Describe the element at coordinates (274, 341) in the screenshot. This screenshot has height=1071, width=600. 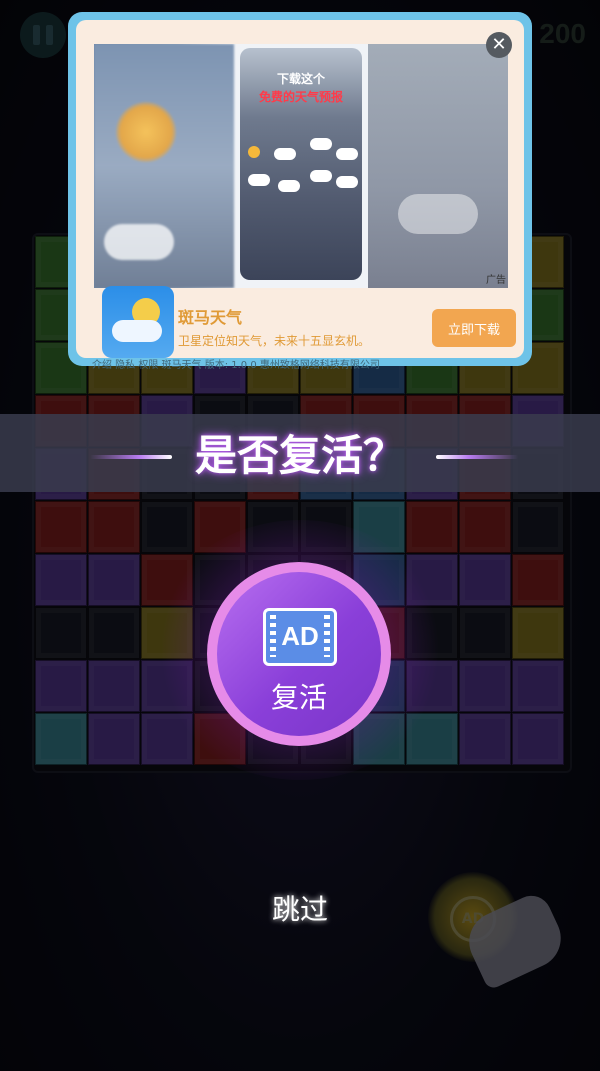
I see `app-description: 卫星定位知天气，未来十五显玄机。` at that location.